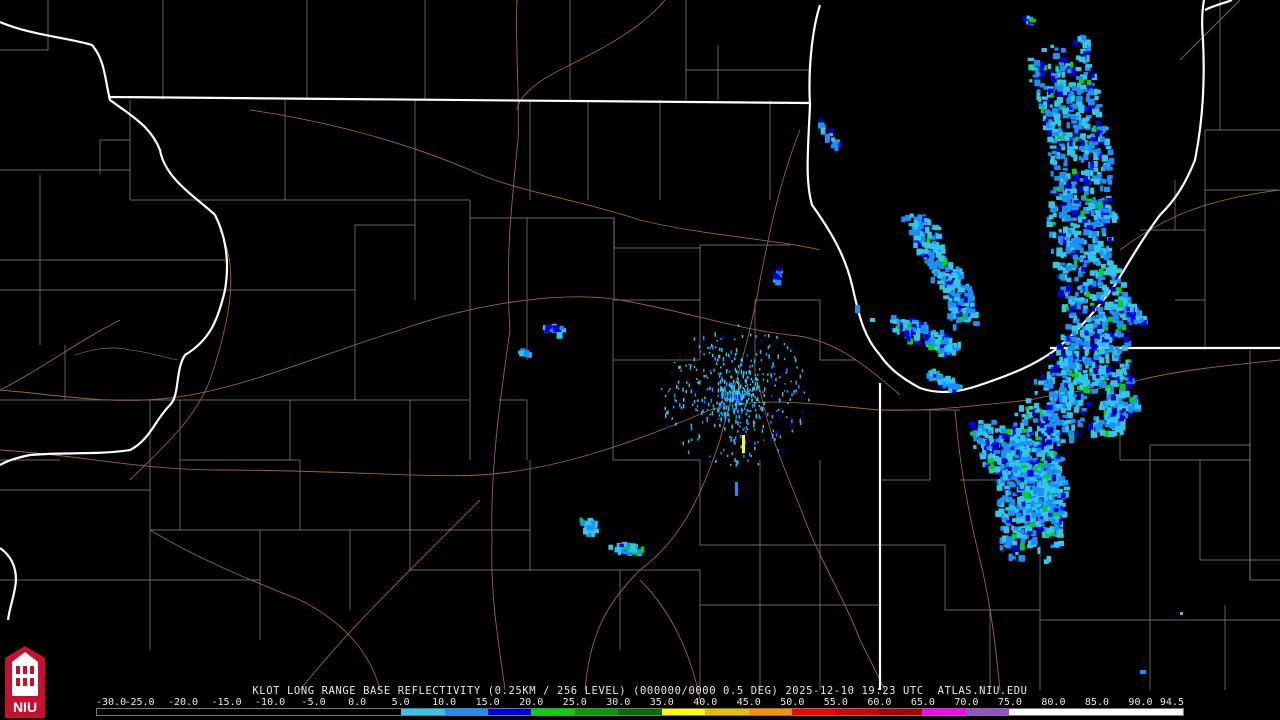 The image size is (1280, 720). Describe the element at coordinates (879, 702) in the screenshot. I see `scale-label: 60.0` at that location.